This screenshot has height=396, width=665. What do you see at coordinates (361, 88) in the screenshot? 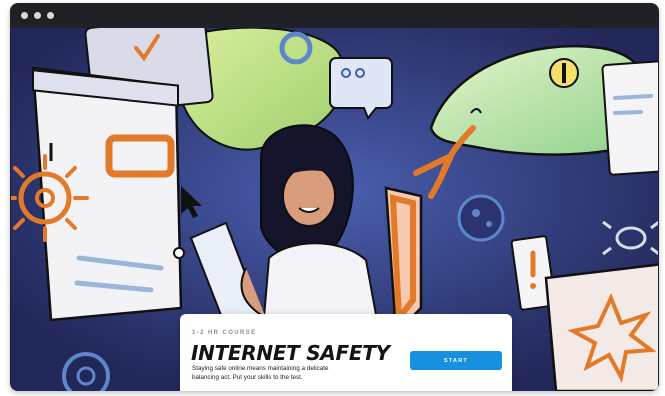
I see `chat-bubble-icon` at bounding box center [361, 88].